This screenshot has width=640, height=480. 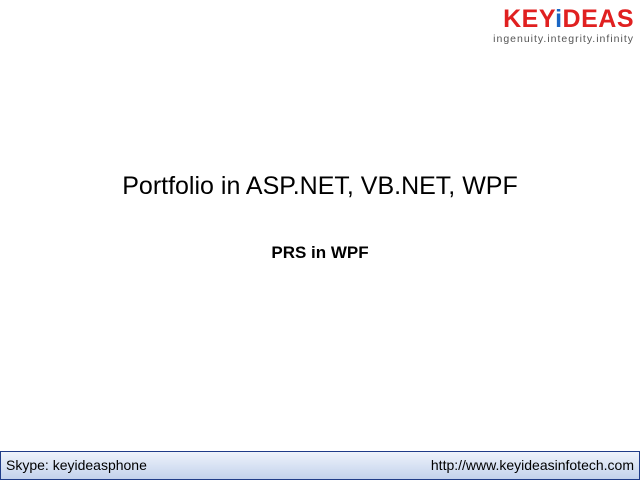 I want to click on logo-tagline: ingenuity.integrity.infinity, so click(x=563, y=39).